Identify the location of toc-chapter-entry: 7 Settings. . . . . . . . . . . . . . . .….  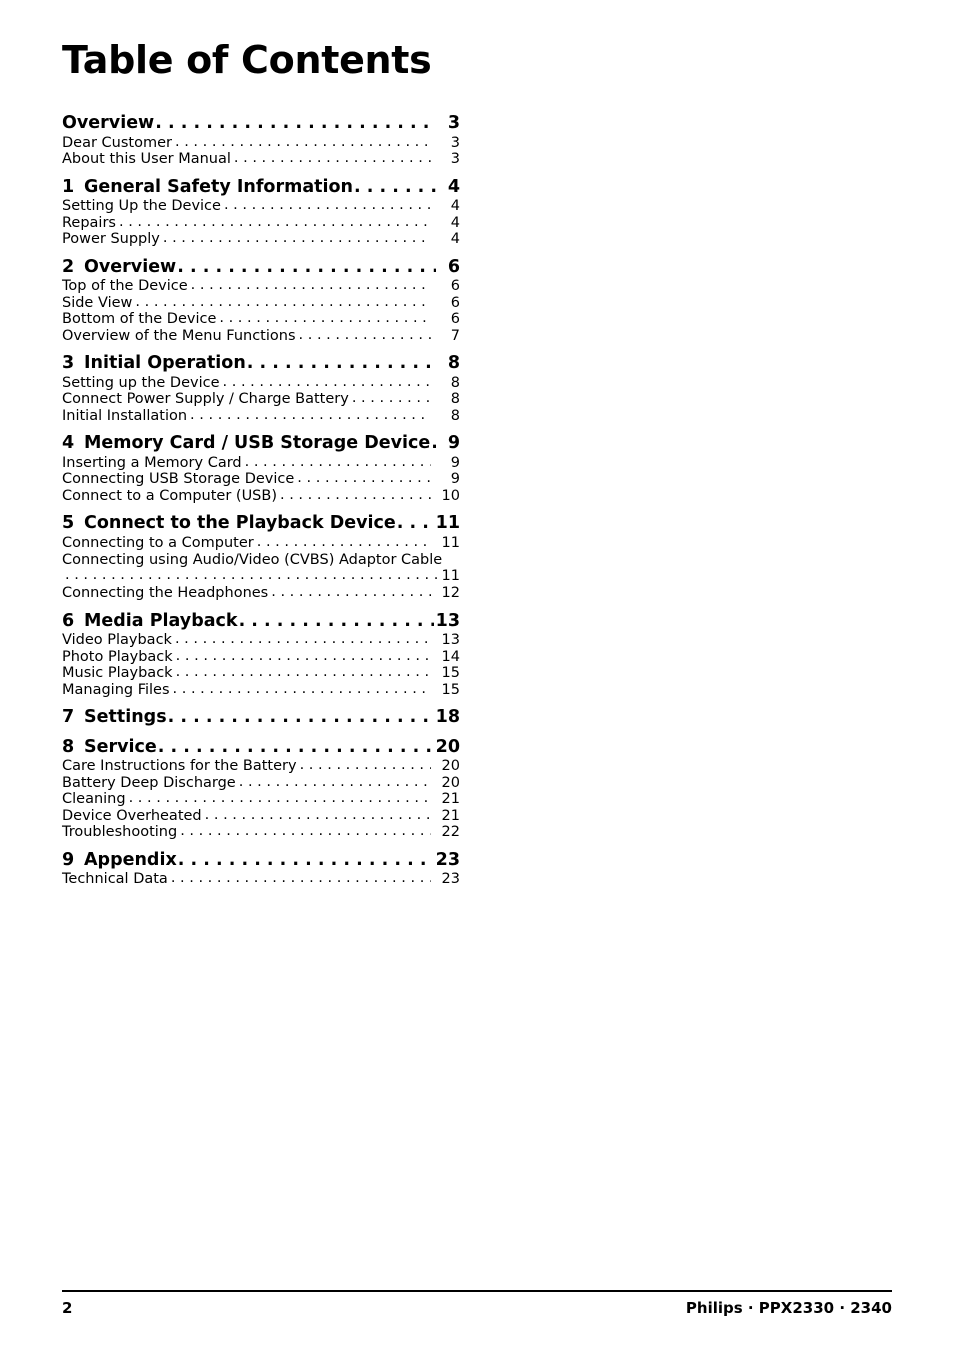
(261, 717).